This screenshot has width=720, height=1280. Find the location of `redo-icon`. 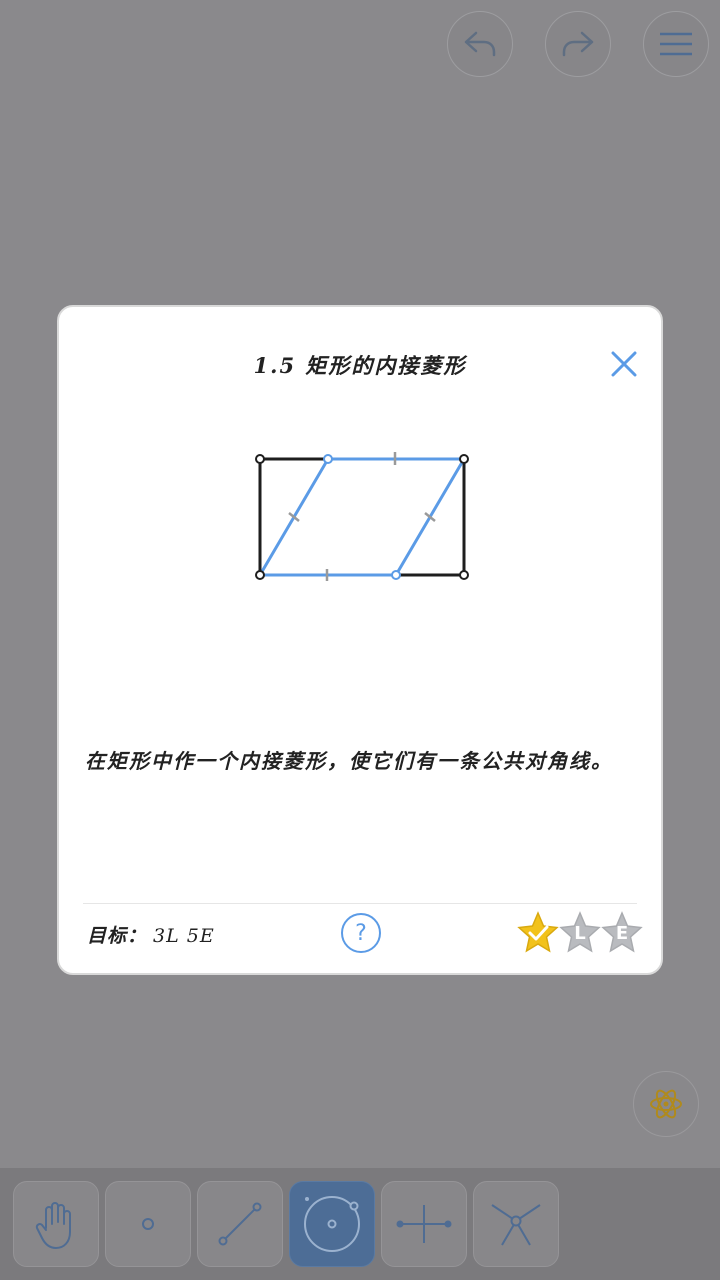

redo-icon is located at coordinates (578, 44).